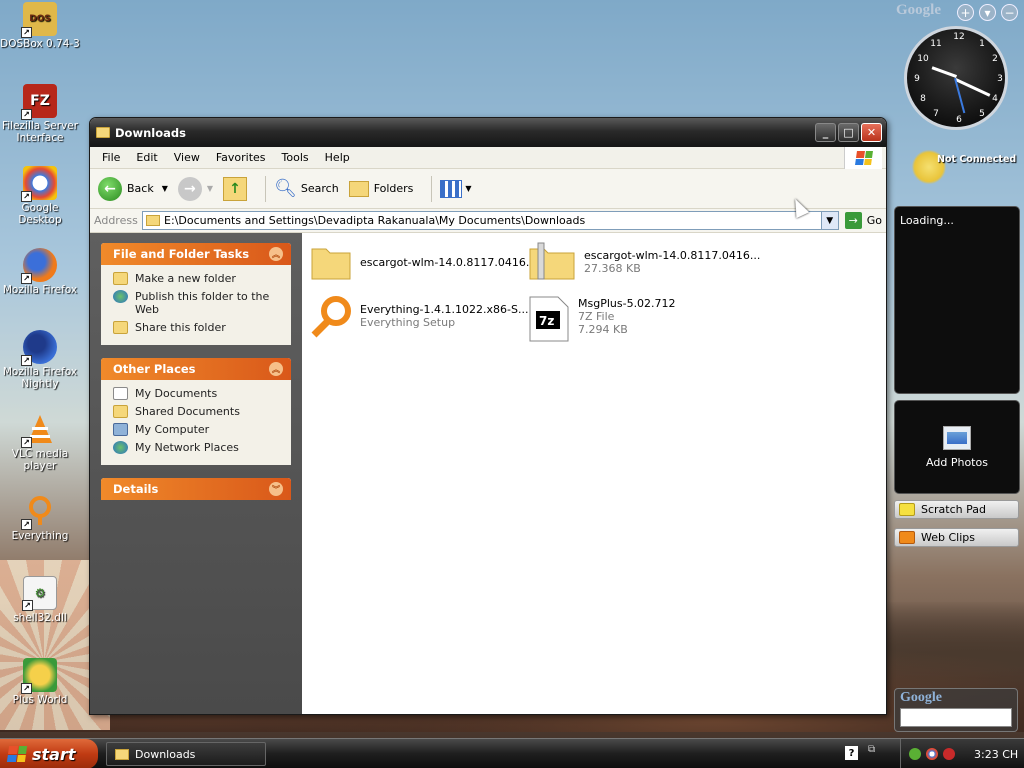 The width and height of the screenshot is (1024, 768). I want to click on firefox-nightly-icon: ↗, so click(39, 348).